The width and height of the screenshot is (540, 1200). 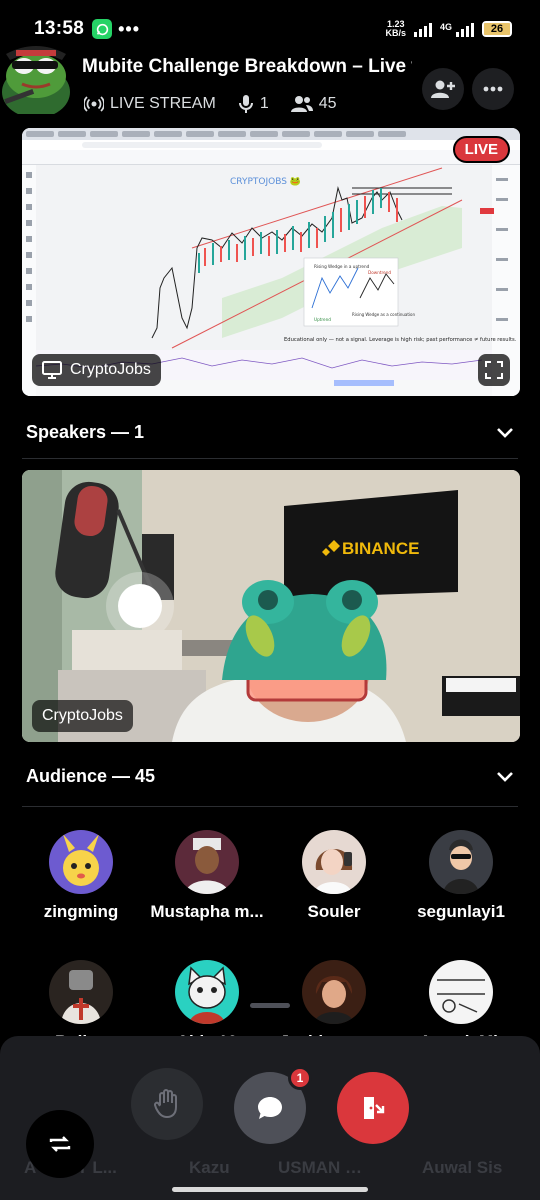 I want to click on chat-button: 1, so click(x=273, y=1105).